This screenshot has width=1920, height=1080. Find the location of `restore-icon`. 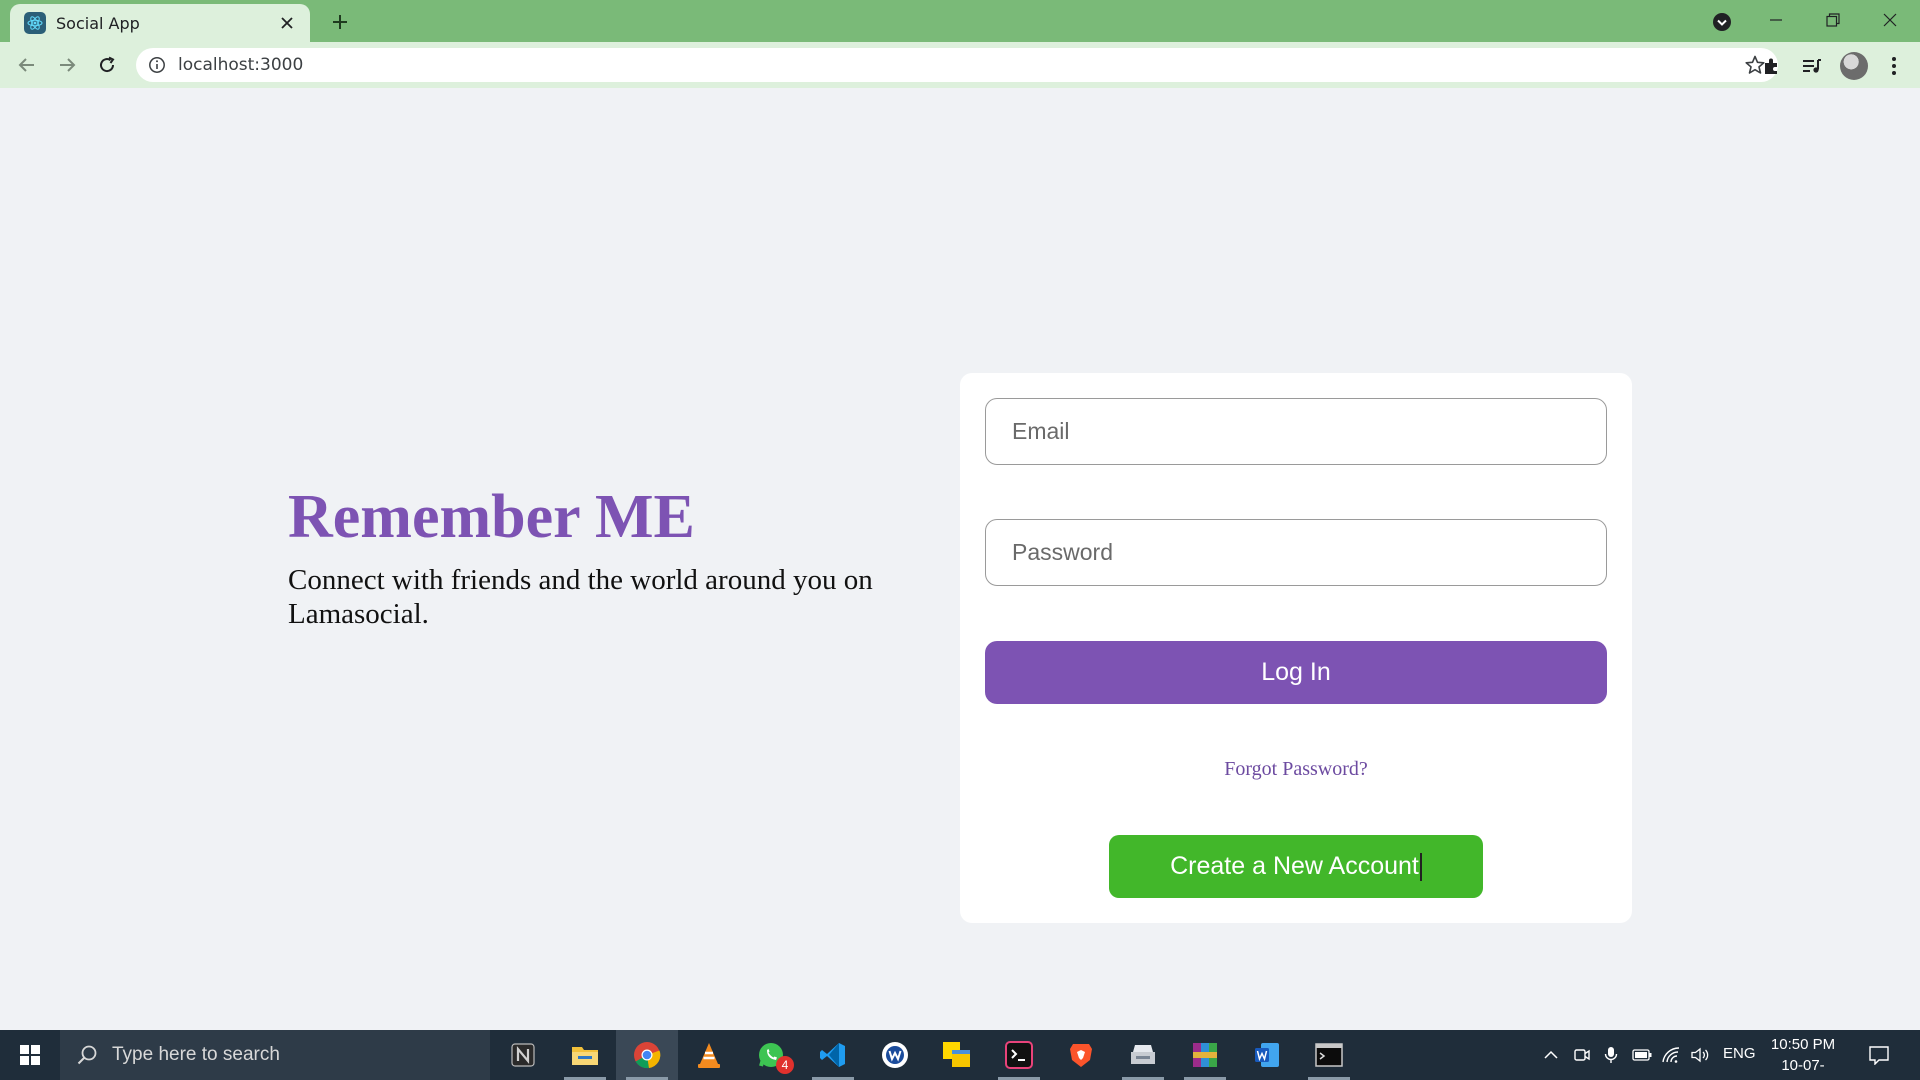

restore-icon is located at coordinates (1833, 20).